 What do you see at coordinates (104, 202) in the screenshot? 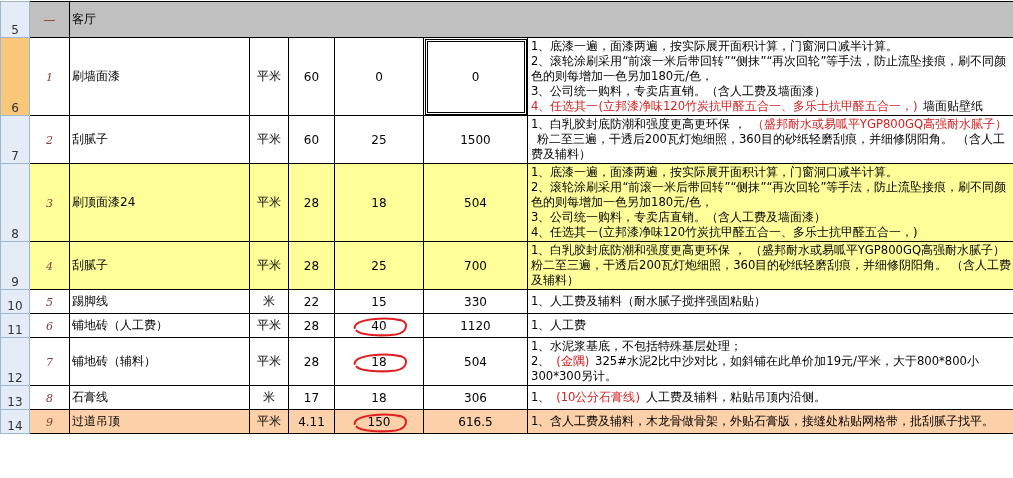
I see `item-name: 刷顶面漆24` at bounding box center [104, 202].